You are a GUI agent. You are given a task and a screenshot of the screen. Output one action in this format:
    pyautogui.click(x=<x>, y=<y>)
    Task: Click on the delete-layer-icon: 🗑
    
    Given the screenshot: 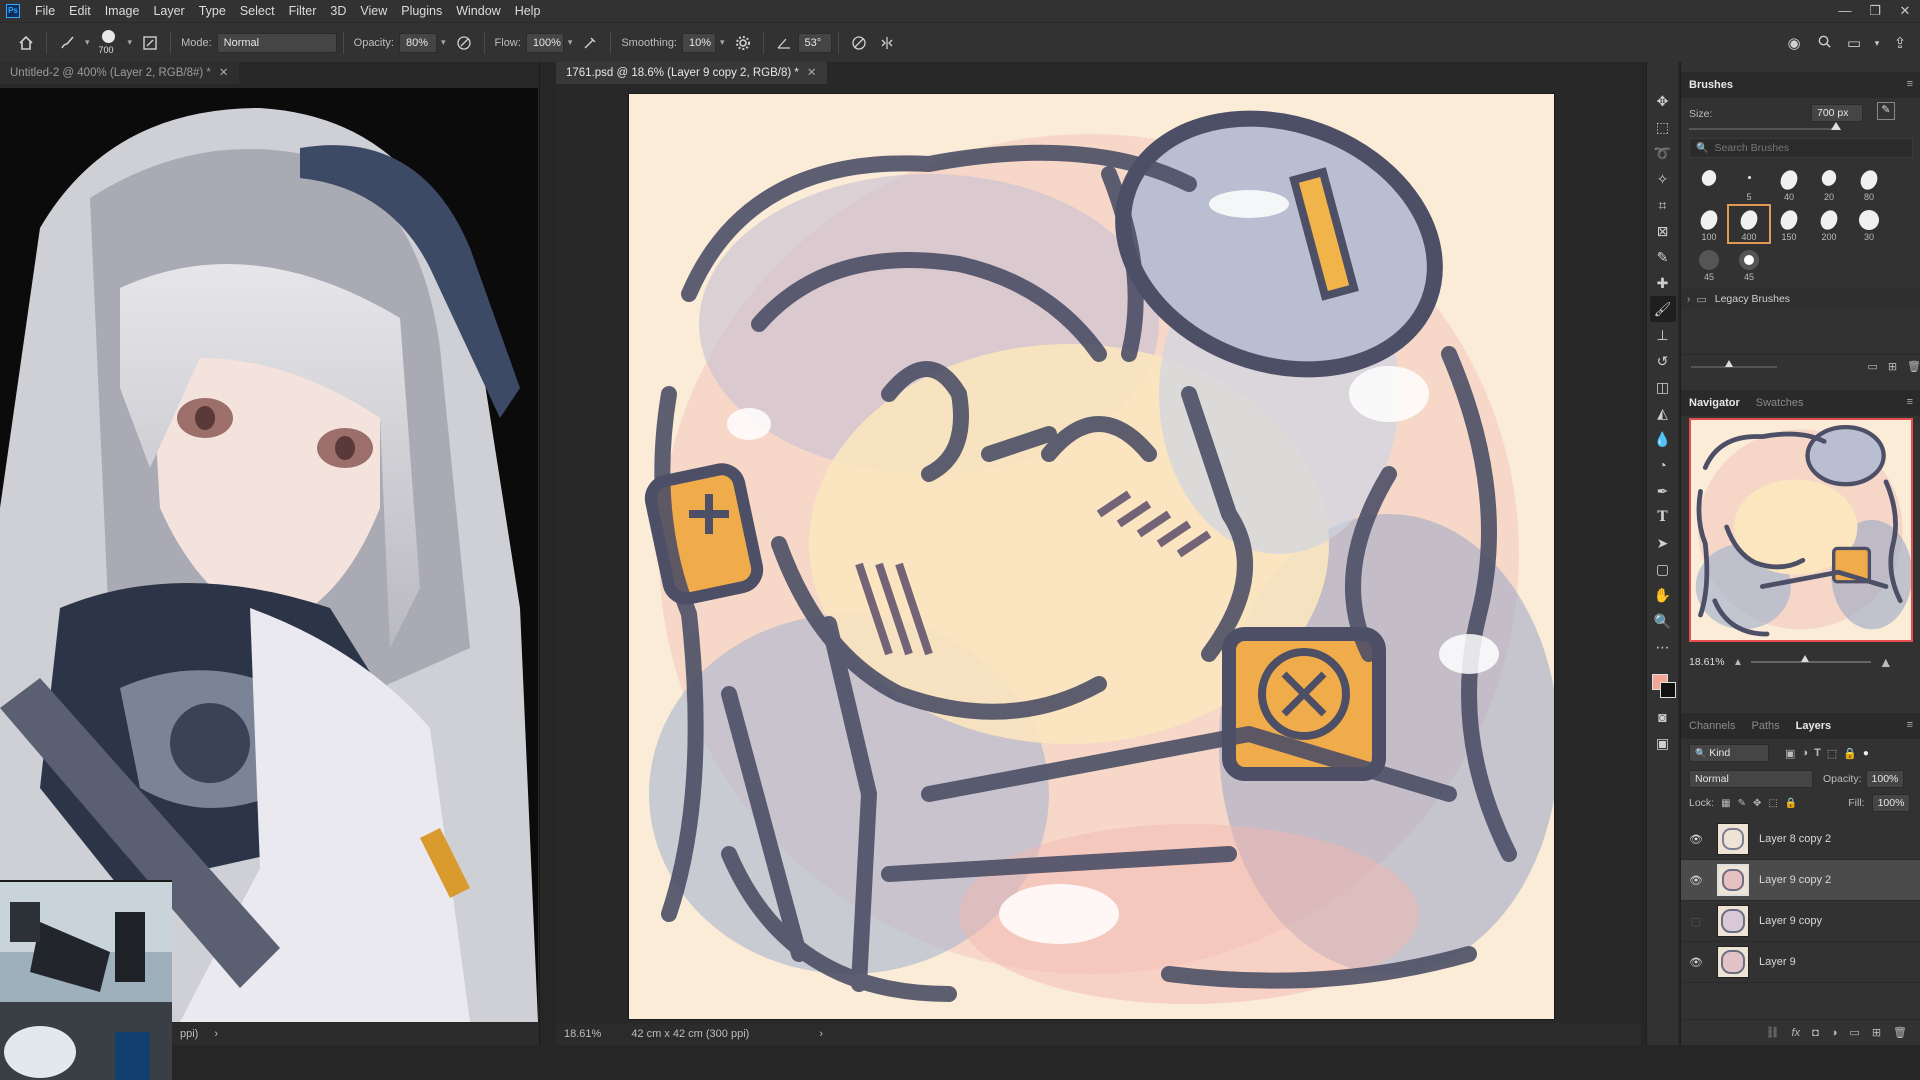 What is the action you would take?
    pyautogui.click(x=1900, y=1032)
    